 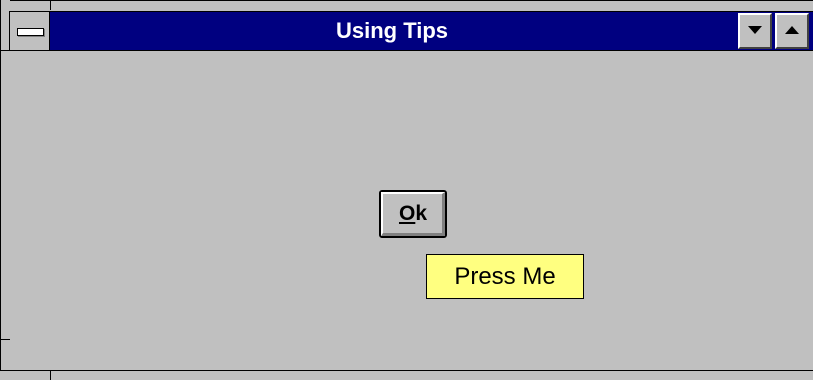 I want to click on ok-button: Ok, so click(x=413, y=214).